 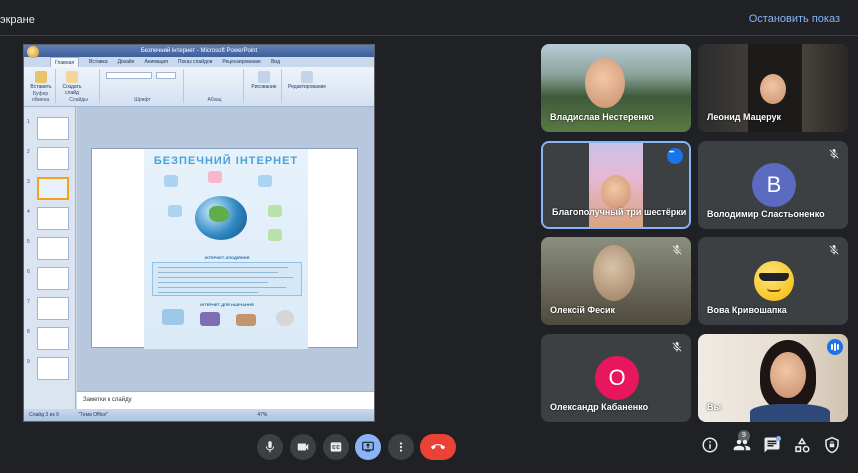 What do you see at coordinates (156, 62) in the screenshot?
I see `ppt-tab-animation: Анимация` at bounding box center [156, 62].